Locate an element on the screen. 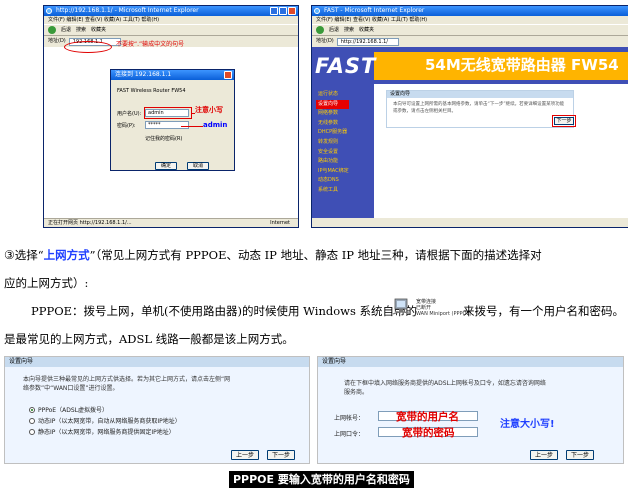  menu-item-ipmac: IP与MAC绑定 is located at coordinates (333, 172).